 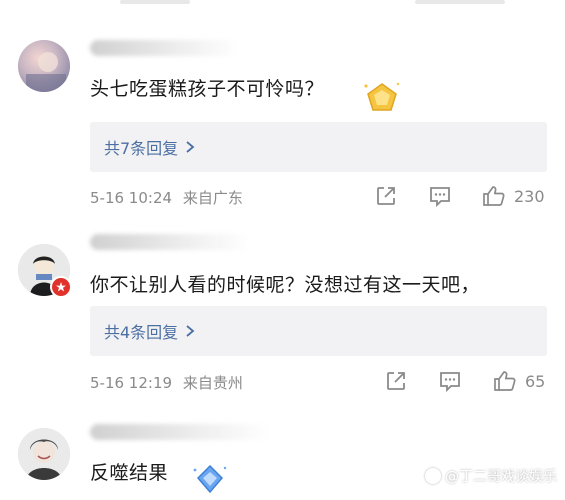 What do you see at coordinates (519, 381) in the screenshot?
I see `like-button: 65` at bounding box center [519, 381].